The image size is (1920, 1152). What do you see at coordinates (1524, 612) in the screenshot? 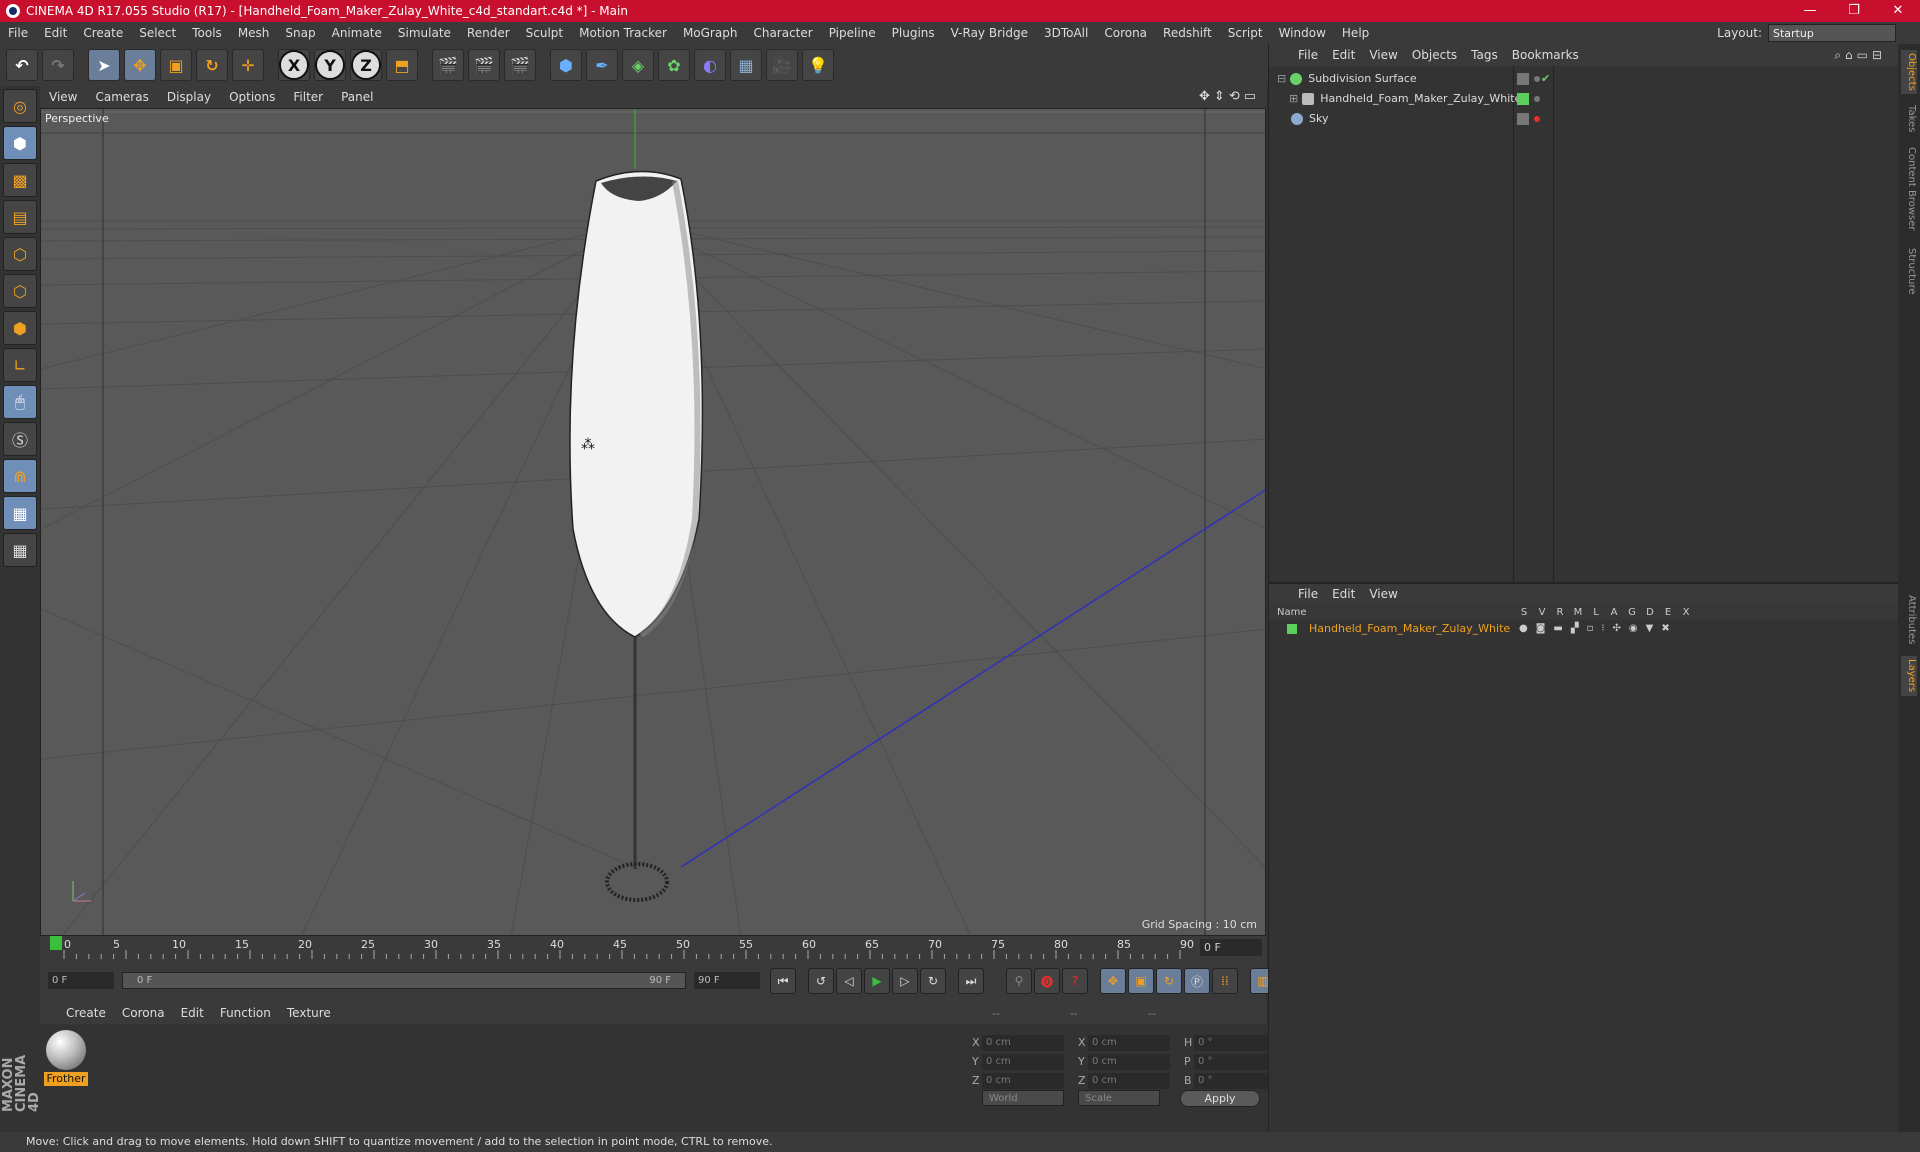
I see `layer-column-solo: S` at bounding box center [1524, 612].